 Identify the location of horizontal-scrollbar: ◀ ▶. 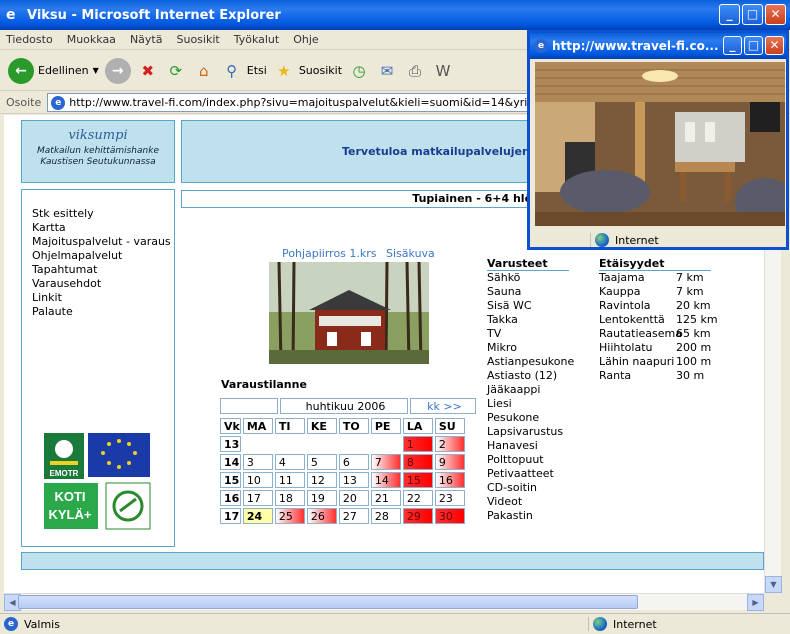
(384, 602).